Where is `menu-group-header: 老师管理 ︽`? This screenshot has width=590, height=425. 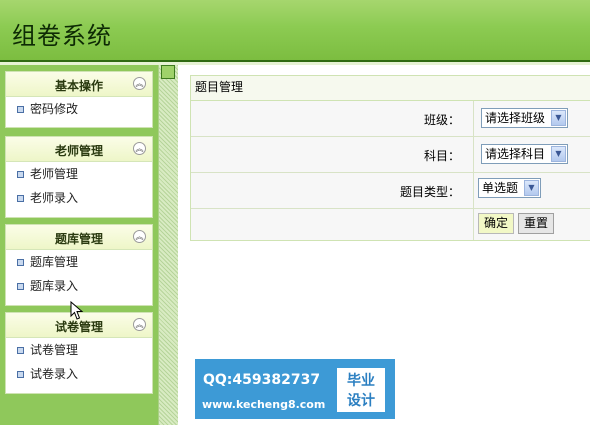
menu-group-header: 老师管理 ︽ is located at coordinates (79, 149).